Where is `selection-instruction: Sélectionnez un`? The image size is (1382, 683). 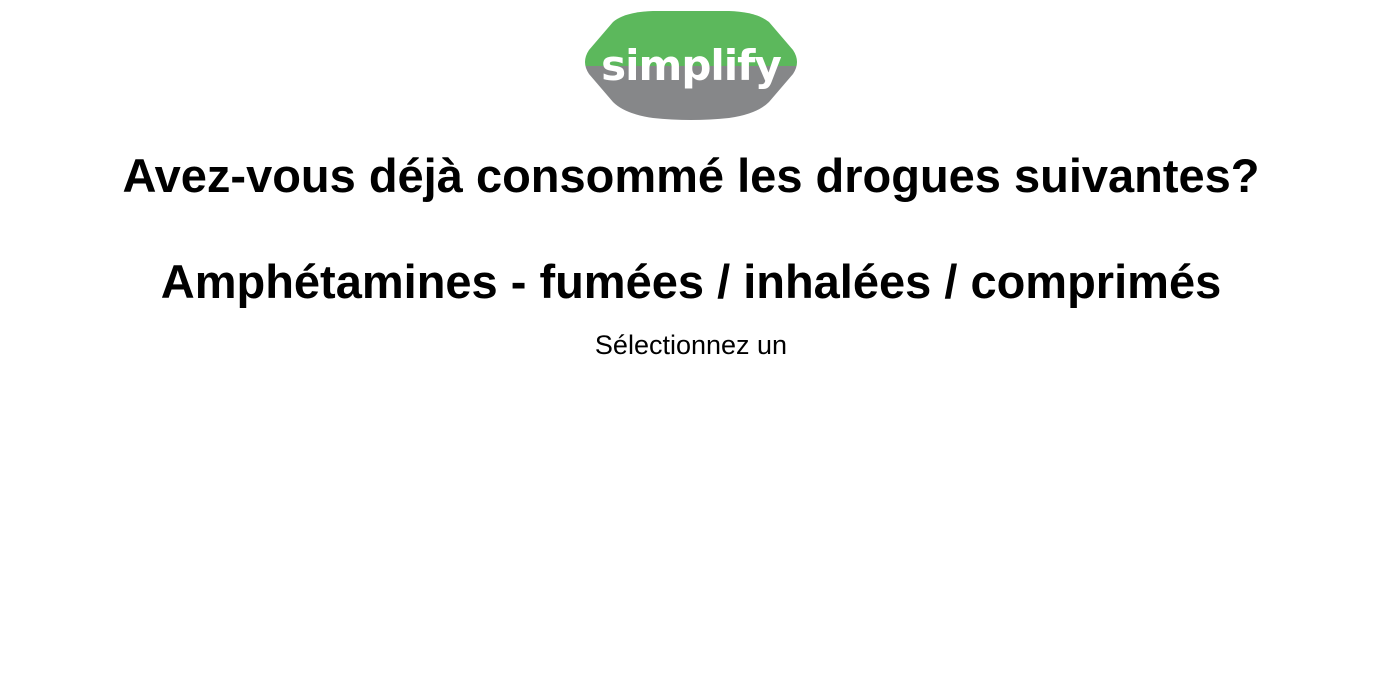 selection-instruction: Sélectionnez un is located at coordinates (691, 345).